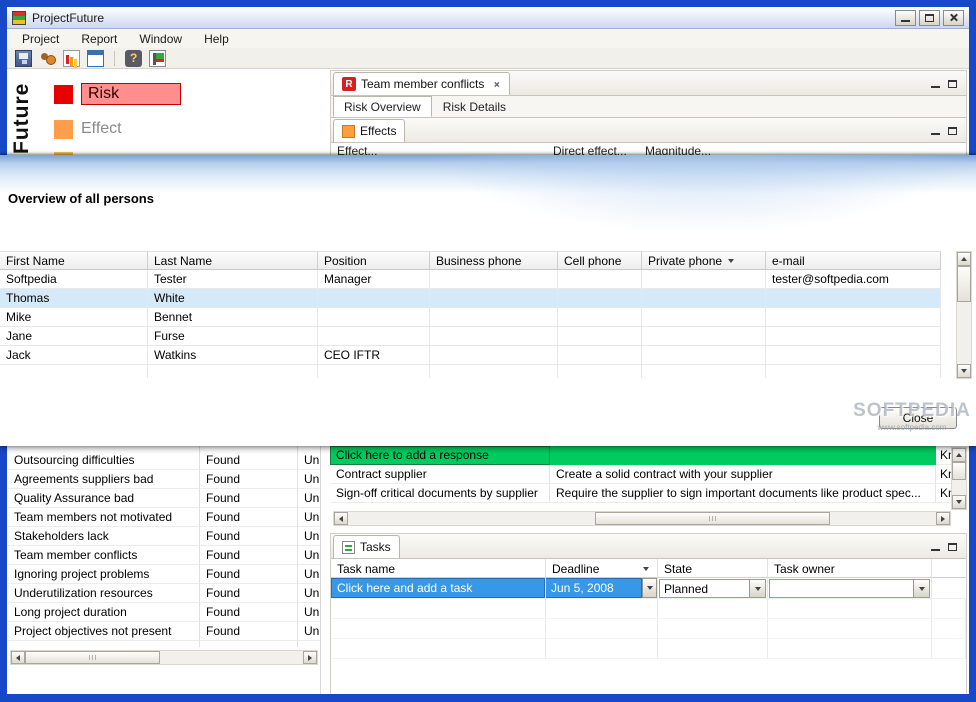 The image size is (976, 702). I want to click on column-header-task-name: Task name, so click(438, 568).